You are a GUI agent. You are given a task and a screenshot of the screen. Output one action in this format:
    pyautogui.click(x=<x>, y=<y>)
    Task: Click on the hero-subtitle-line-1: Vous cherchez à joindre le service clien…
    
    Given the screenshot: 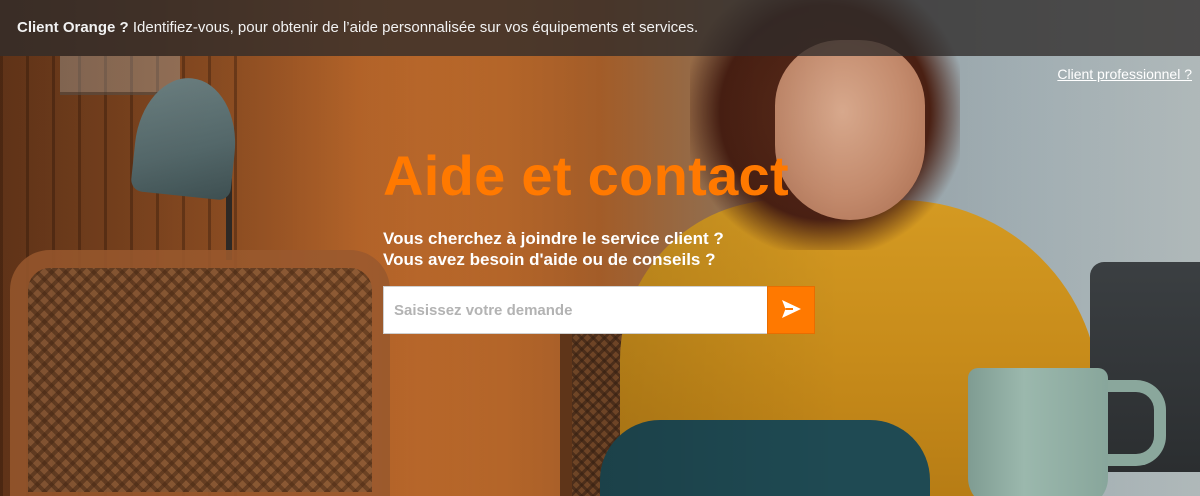 What is the action you would take?
    pyautogui.click(x=553, y=238)
    